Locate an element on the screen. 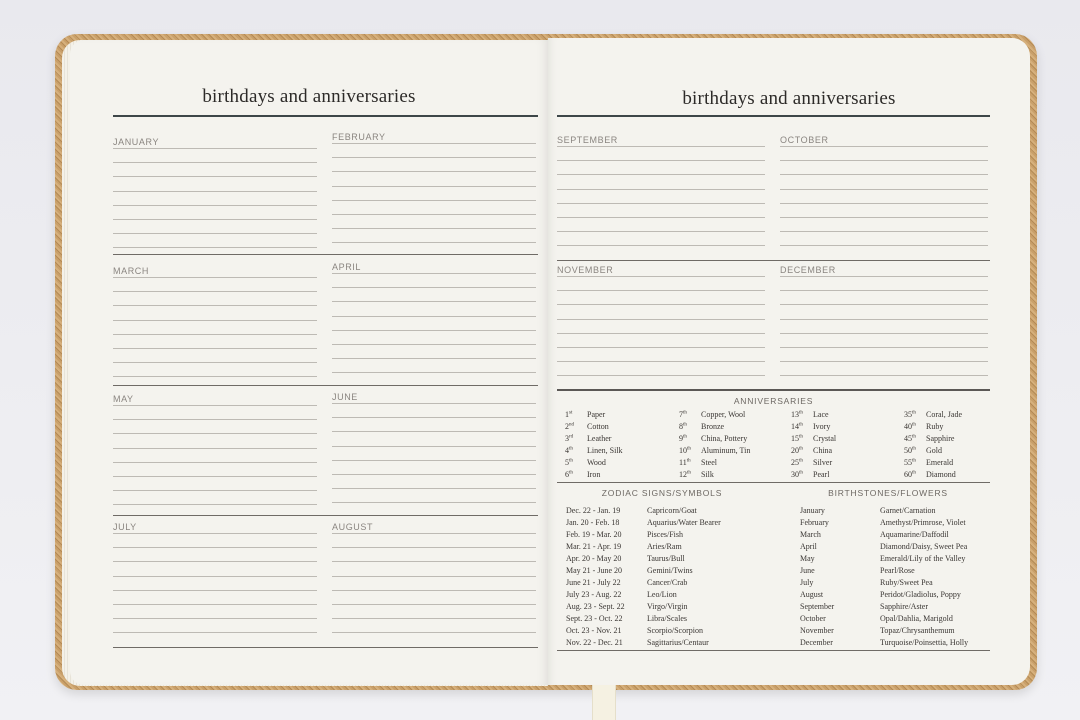 This screenshot has width=1080, height=720. bookmark-ribbon is located at coordinates (604, 702).